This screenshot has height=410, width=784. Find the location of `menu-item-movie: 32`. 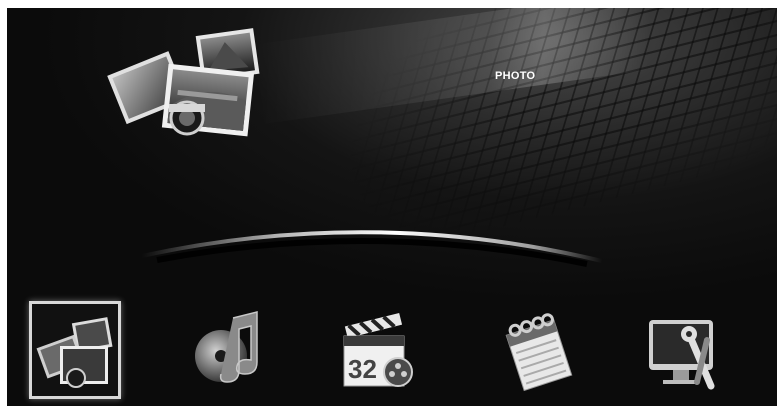

menu-item-movie: 32 is located at coordinates (378, 348).